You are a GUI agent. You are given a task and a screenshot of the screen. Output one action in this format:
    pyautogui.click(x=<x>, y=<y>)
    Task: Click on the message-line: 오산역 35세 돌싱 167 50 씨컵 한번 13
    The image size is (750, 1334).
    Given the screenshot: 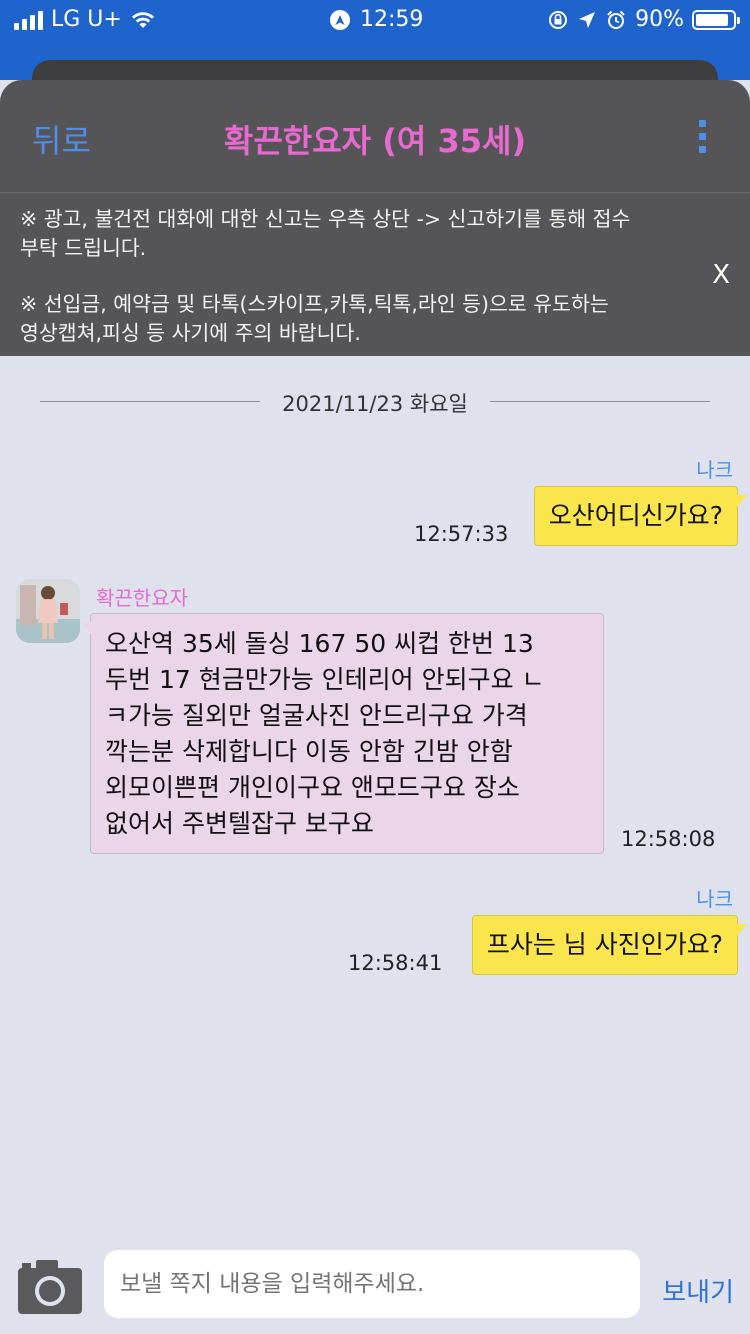 What is the action you would take?
    pyautogui.click(x=319, y=643)
    